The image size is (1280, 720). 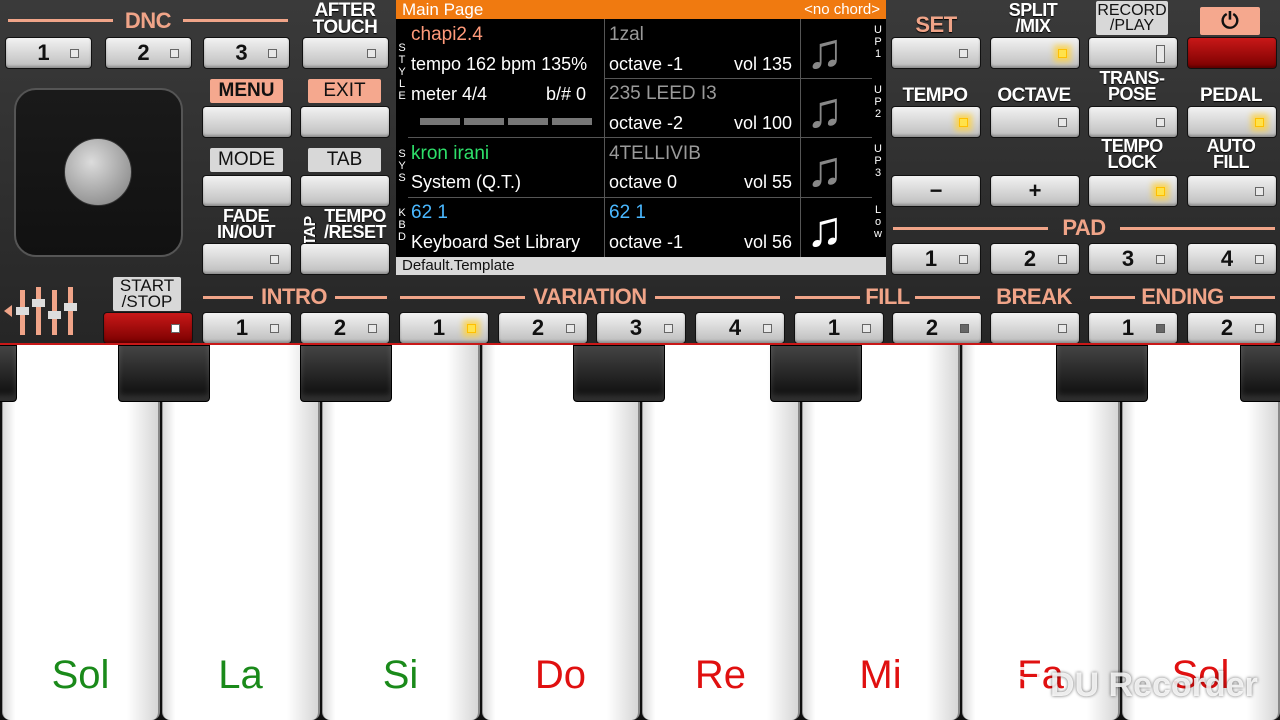 What do you see at coordinates (47, 312) in the screenshot?
I see `mixer-icon` at bounding box center [47, 312].